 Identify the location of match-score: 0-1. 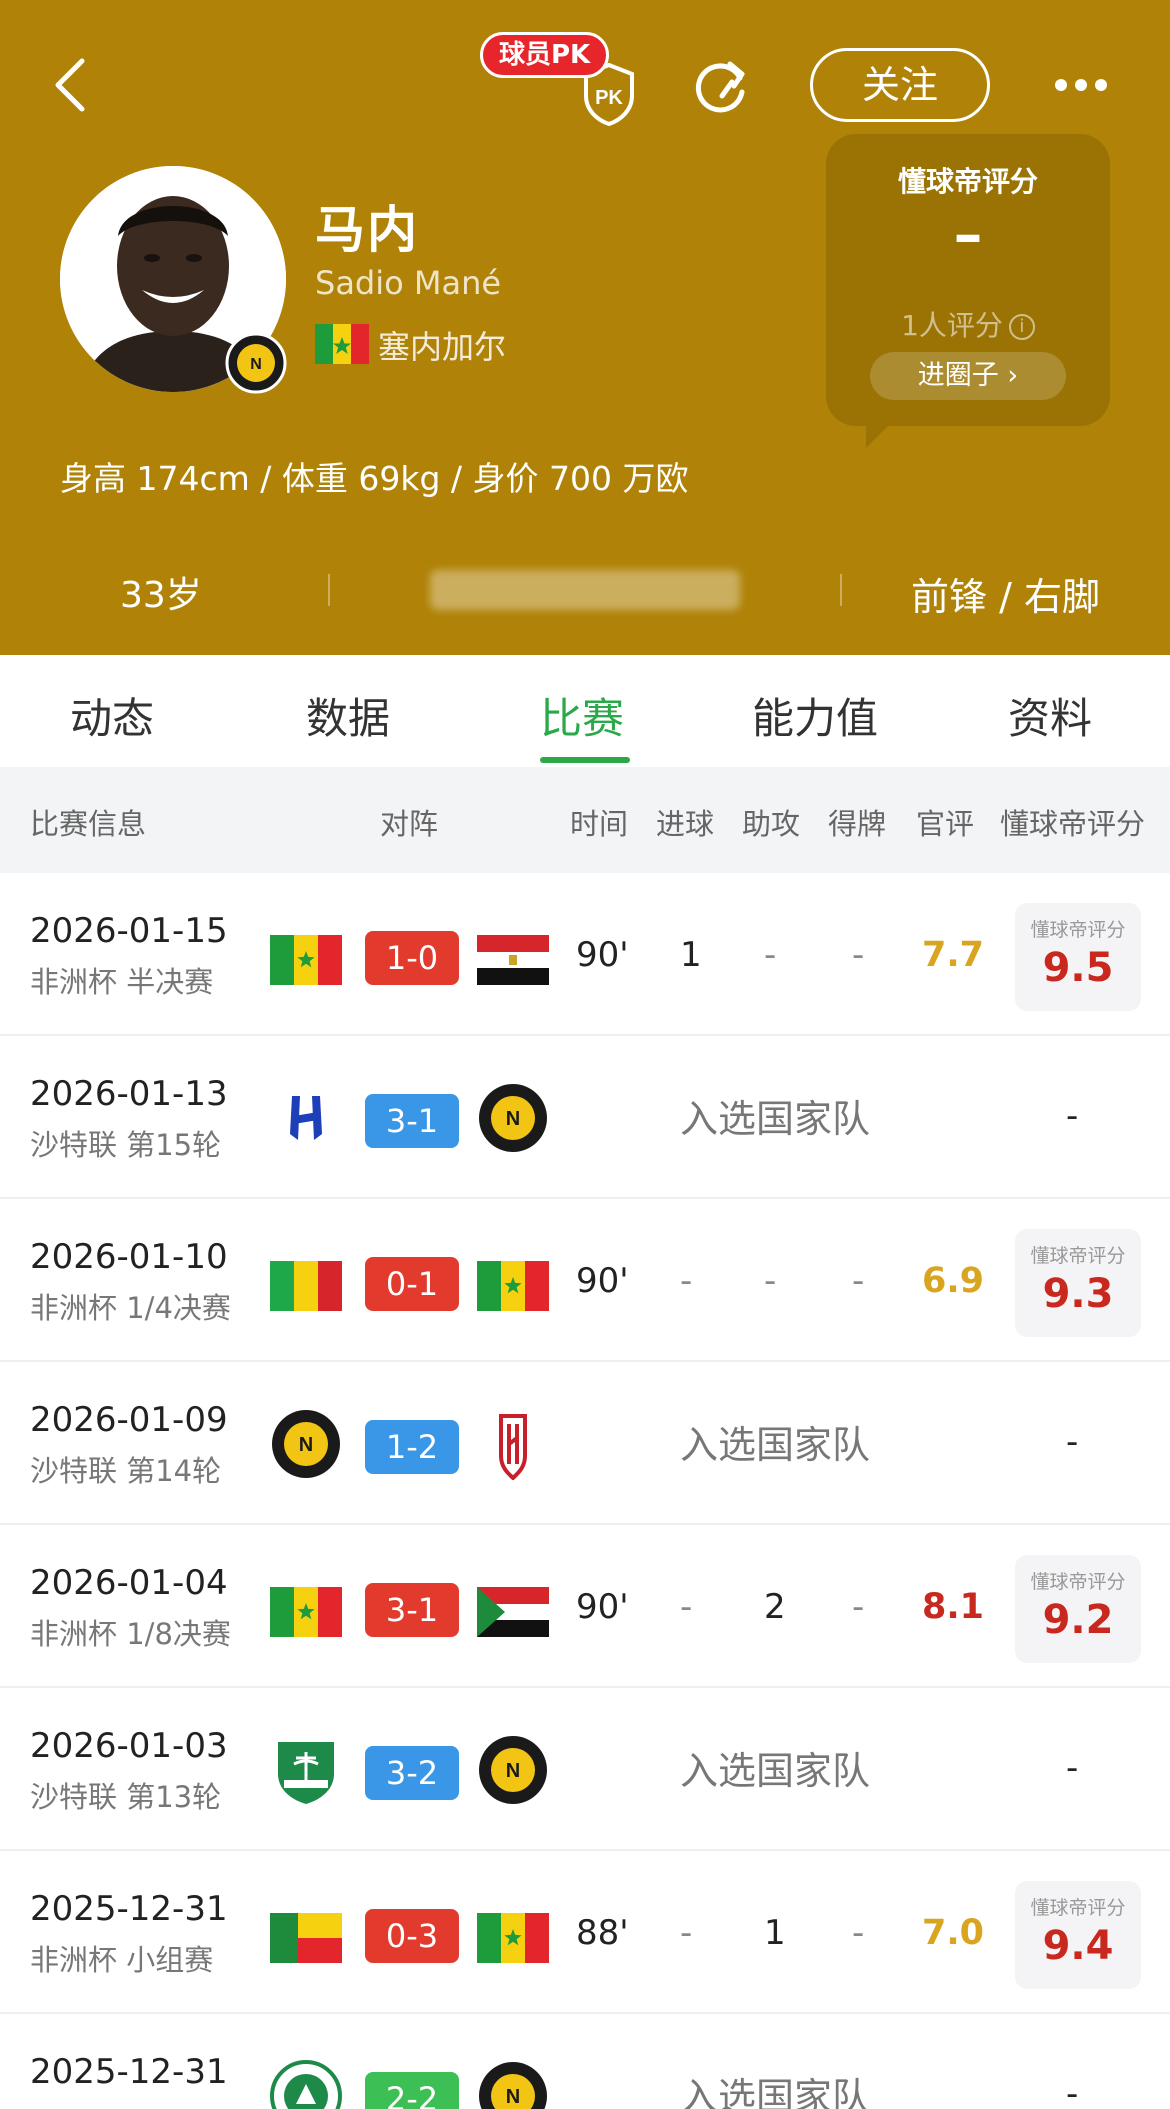
(412, 1284).